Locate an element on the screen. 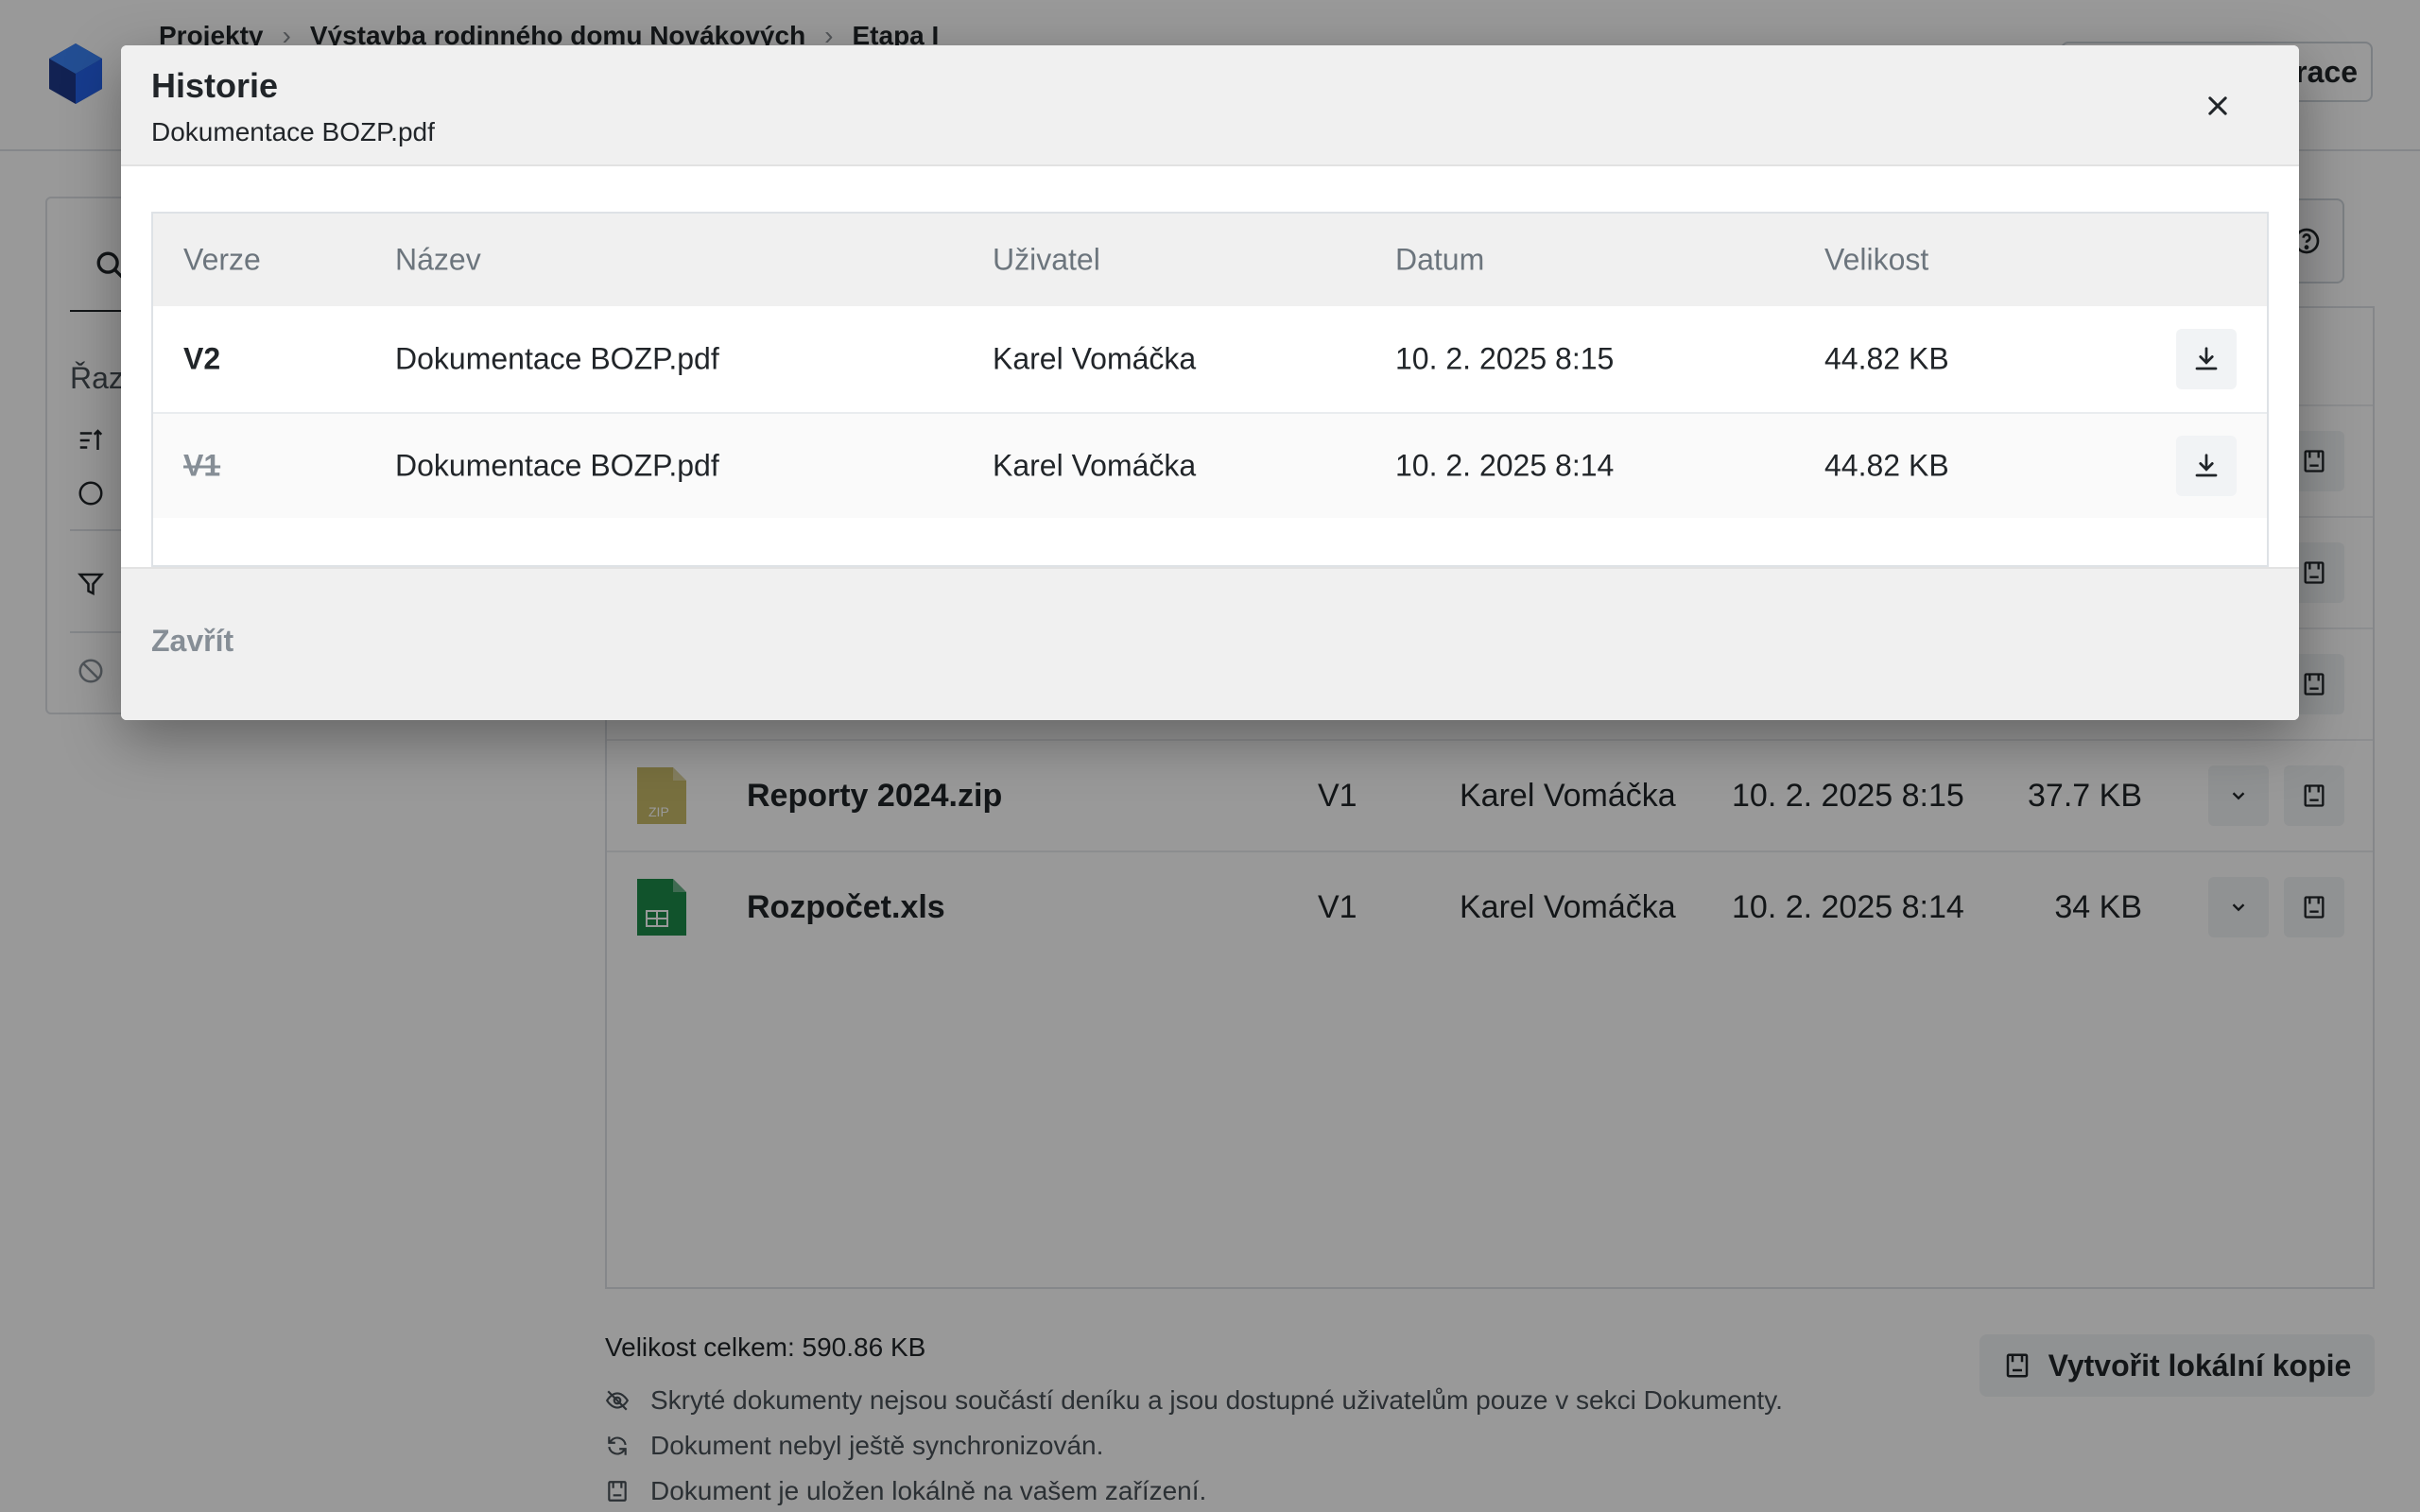 This screenshot has width=2420, height=1512. history-version: V2 is located at coordinates (202, 358).